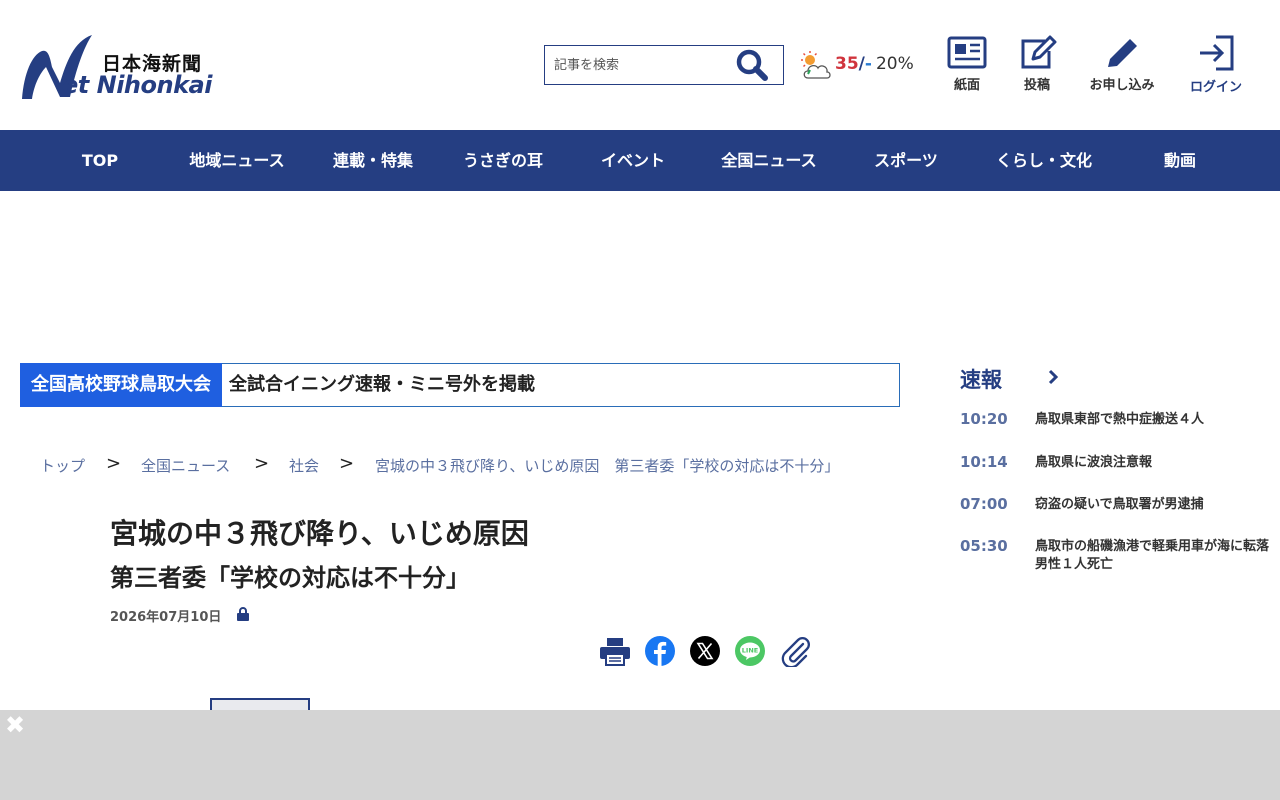 This screenshot has width=1280, height=800. Describe the element at coordinates (373, 160) in the screenshot. I see `nav-series: 連載・特集` at that location.